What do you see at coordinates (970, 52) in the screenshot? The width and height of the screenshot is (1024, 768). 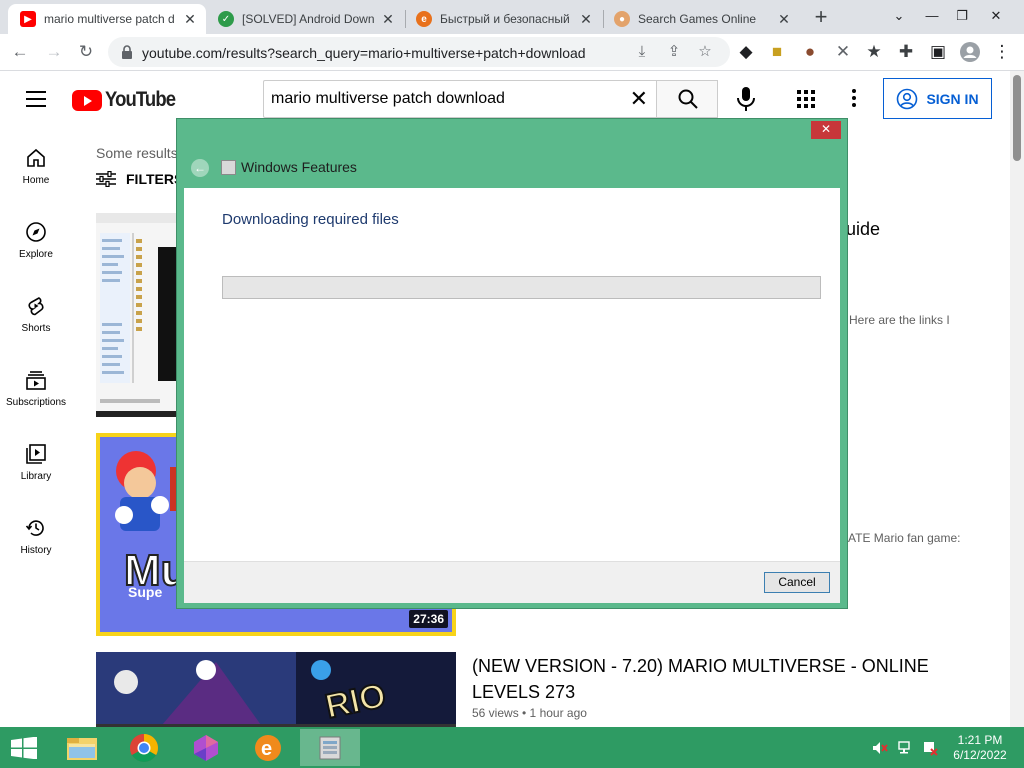 I see `profile-icon` at bounding box center [970, 52].